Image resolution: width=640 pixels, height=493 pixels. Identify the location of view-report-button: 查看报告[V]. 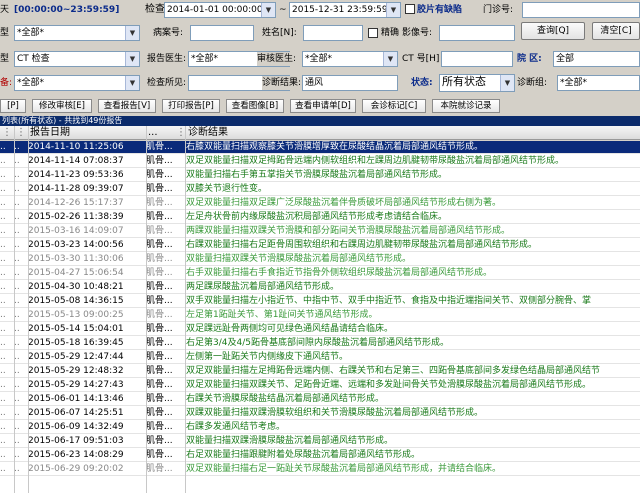
(127, 106).